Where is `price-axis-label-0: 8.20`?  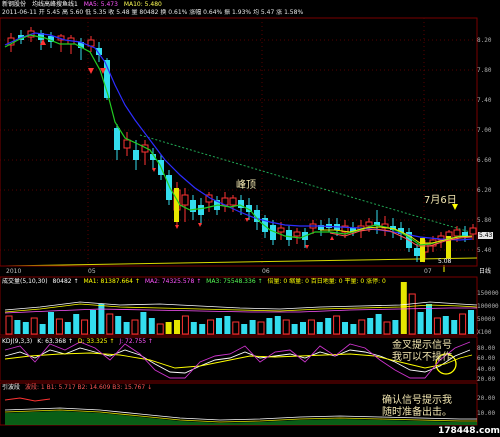
price-axis-label-0: 8.20 is located at coordinates (484, 40).